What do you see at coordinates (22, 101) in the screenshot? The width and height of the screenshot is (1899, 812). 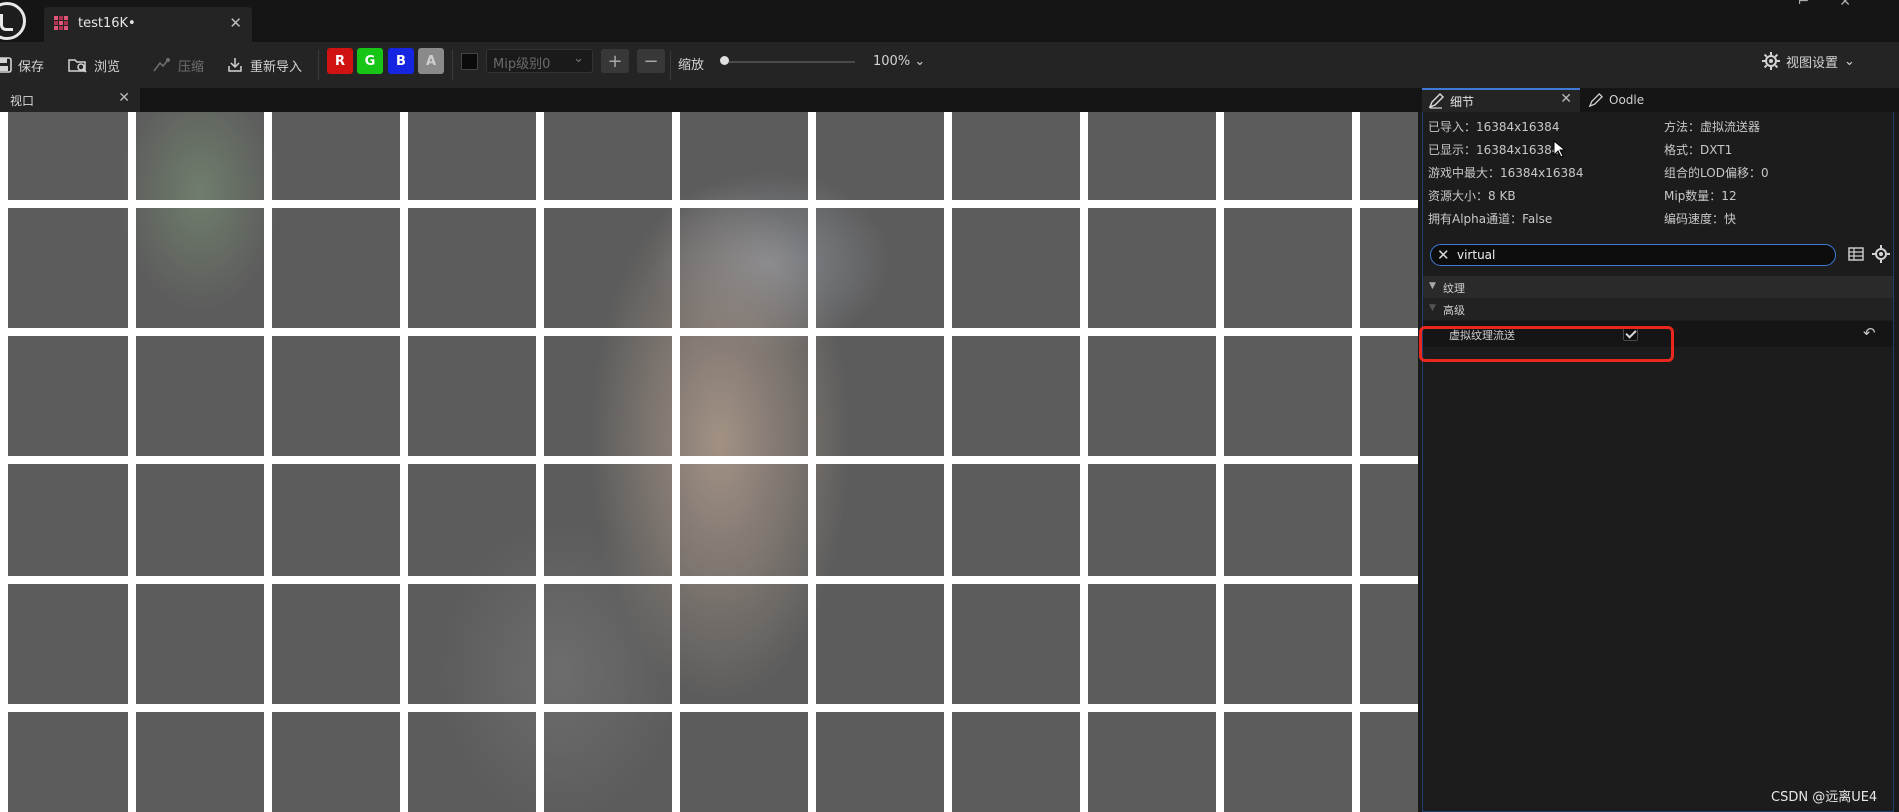 I see `viewport-tab-label: 视口` at bounding box center [22, 101].